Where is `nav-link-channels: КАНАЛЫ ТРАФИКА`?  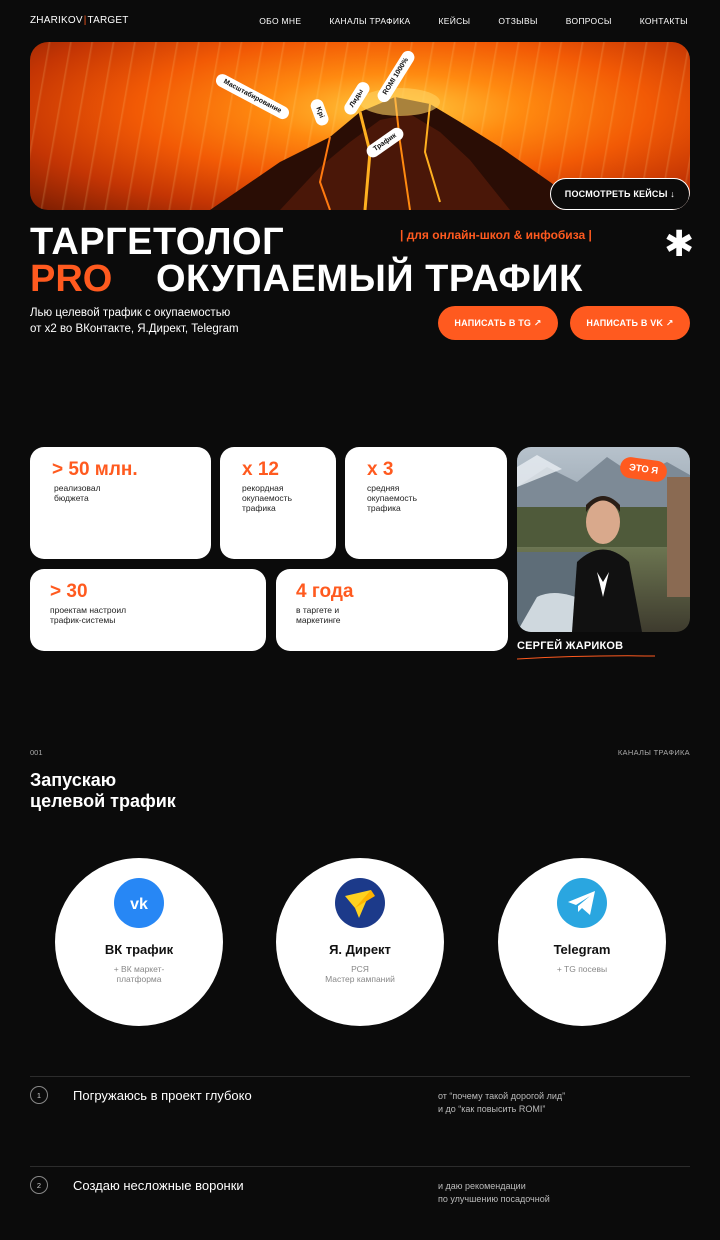
nav-link-channels: КАНАЛЫ ТРАФИКА is located at coordinates (369, 21).